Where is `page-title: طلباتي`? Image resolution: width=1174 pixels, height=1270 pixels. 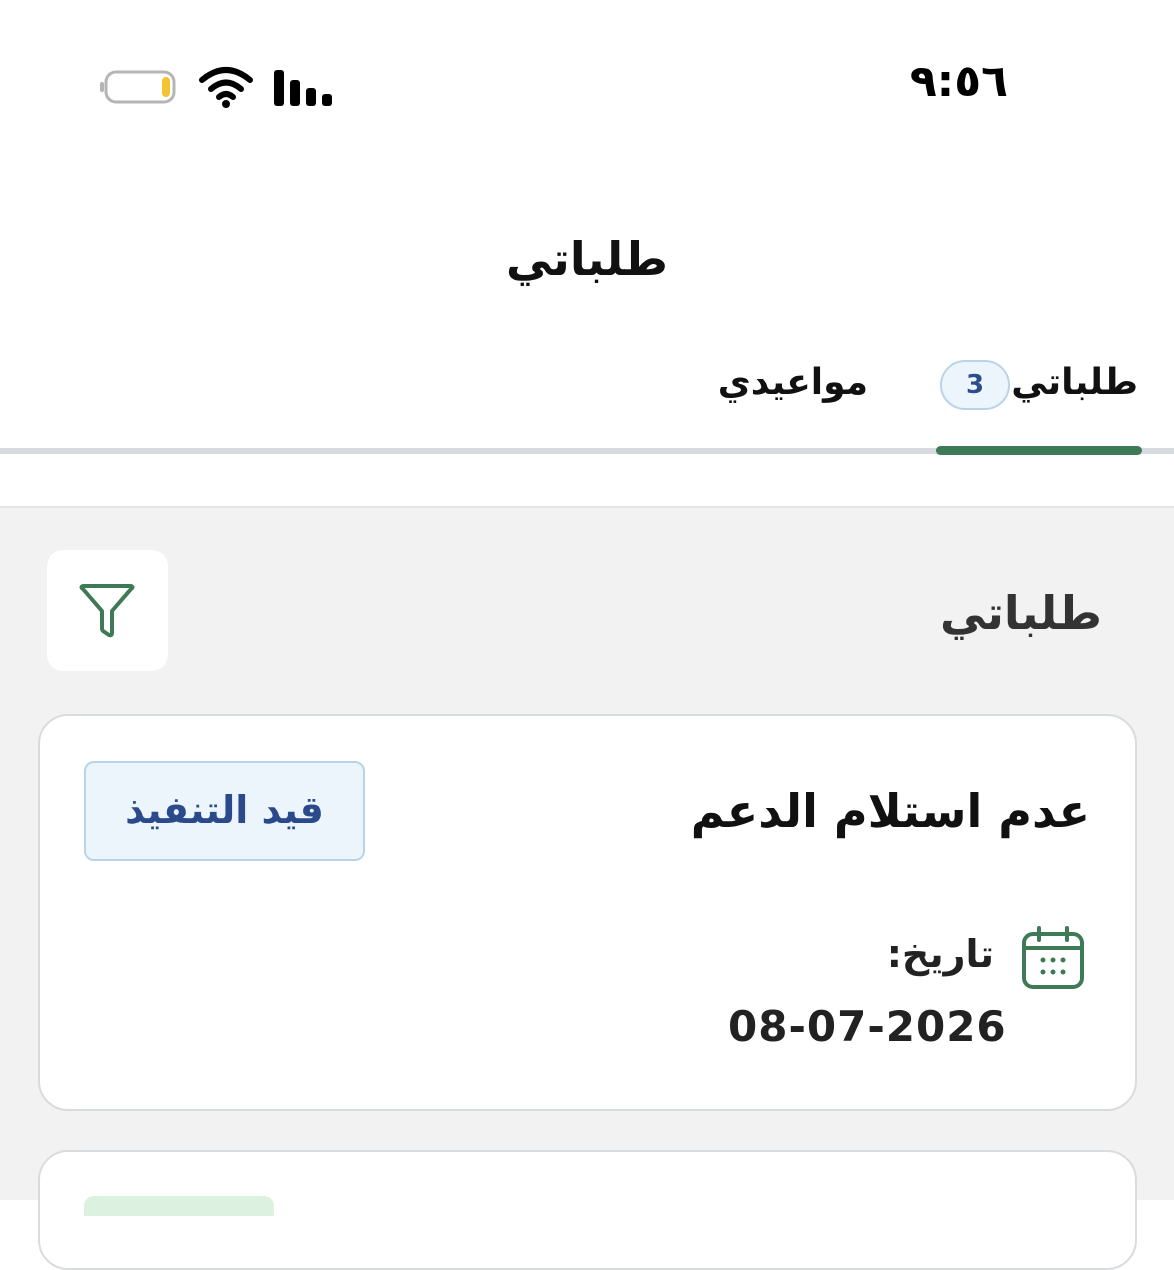
page-title: طلباتي is located at coordinates (587, 259).